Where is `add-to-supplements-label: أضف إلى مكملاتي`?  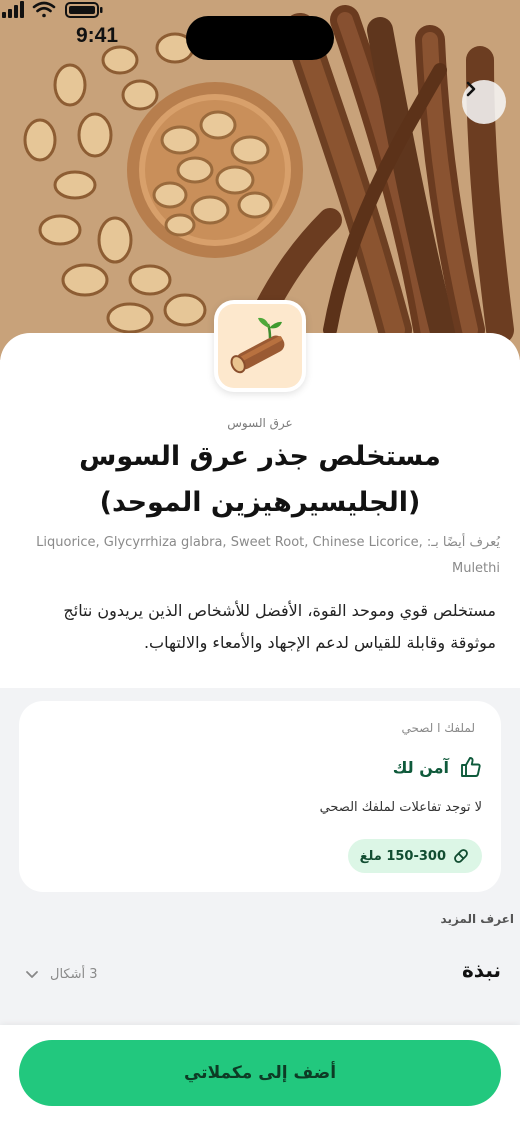
add-to-supplements-label: أضف إلى مكملاتي is located at coordinates (260, 1073).